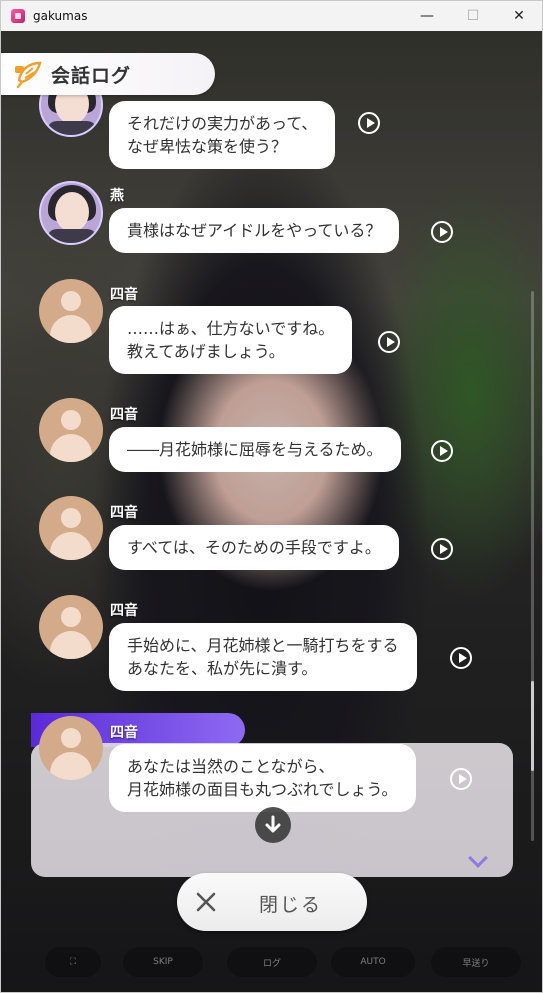  Describe the element at coordinates (206, 902) in the screenshot. I see `close-icon` at that location.